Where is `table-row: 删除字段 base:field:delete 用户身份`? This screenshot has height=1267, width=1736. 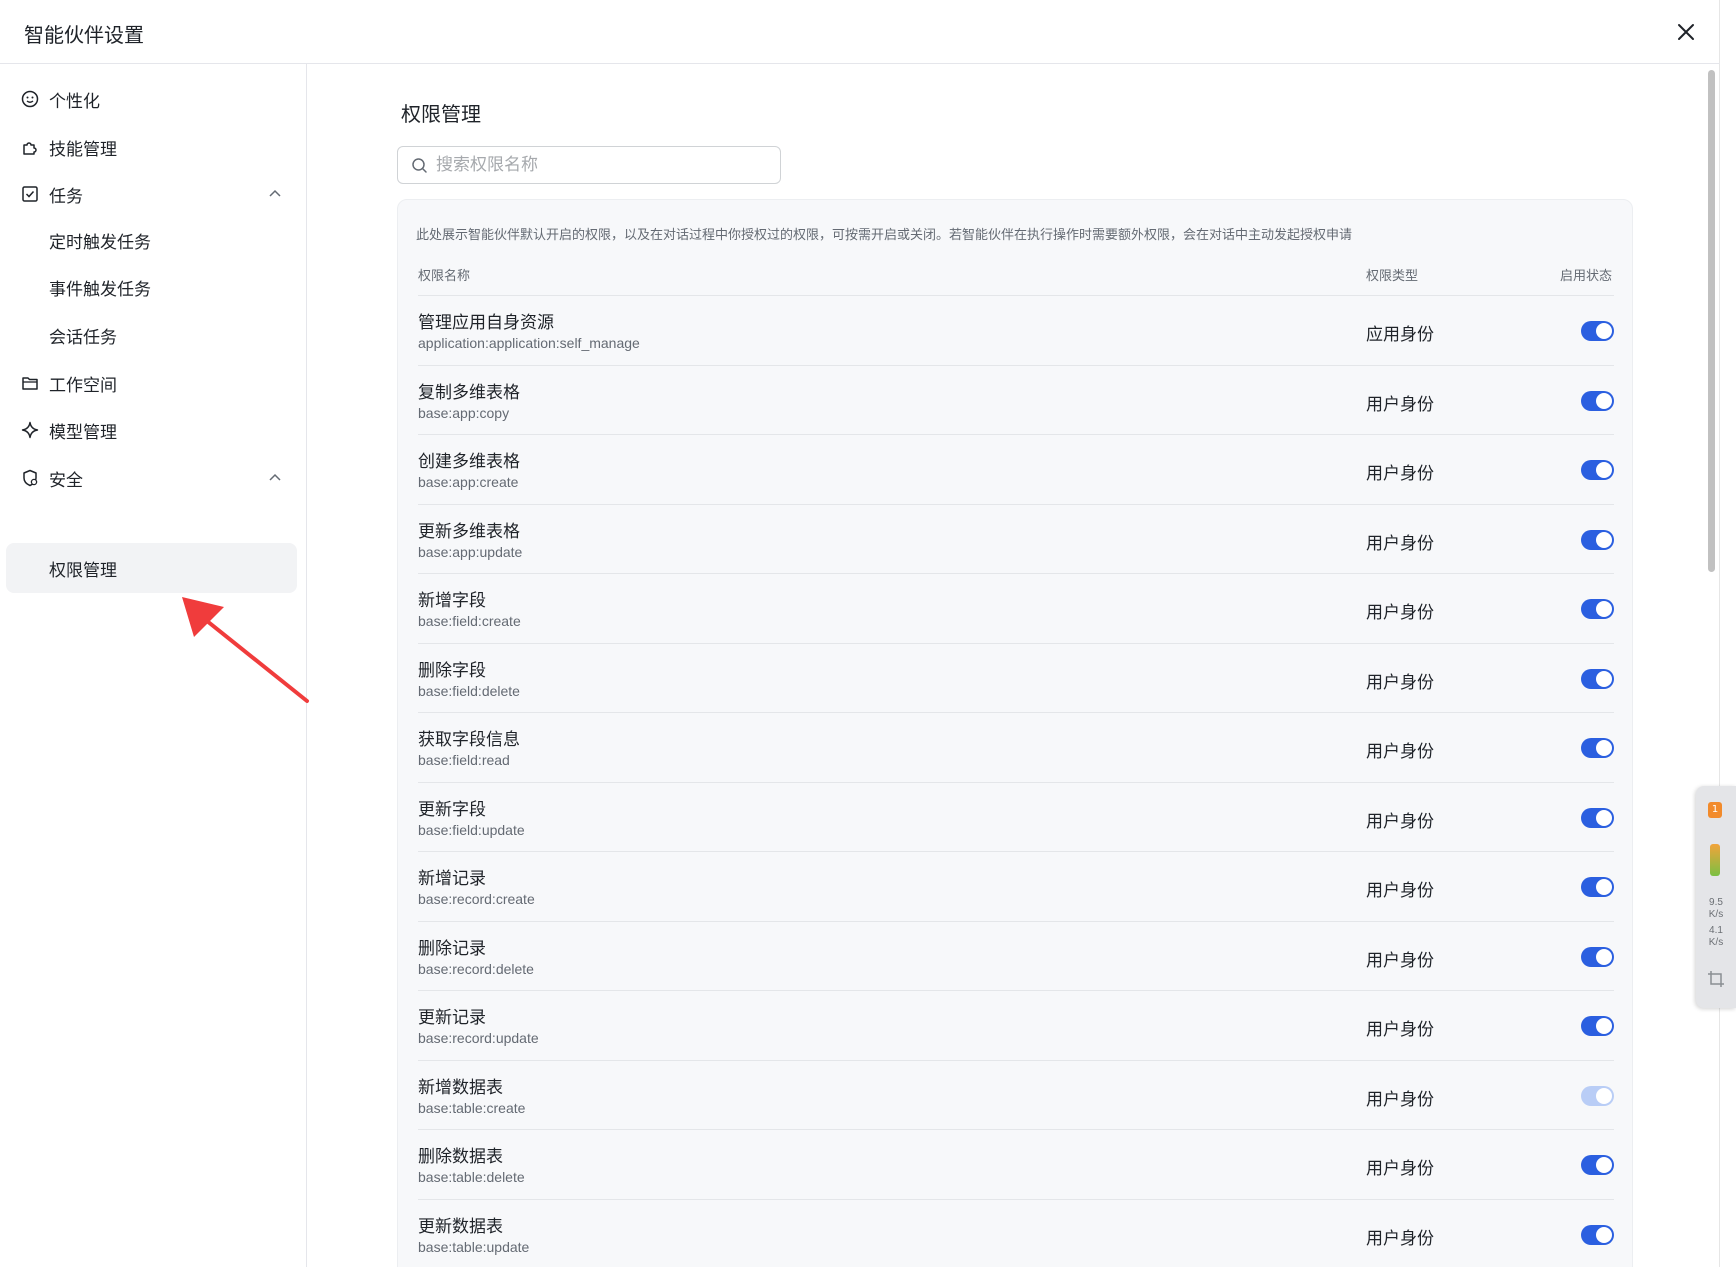
table-row: 删除字段 base:field:delete 用户身份 is located at coordinates (1016, 677).